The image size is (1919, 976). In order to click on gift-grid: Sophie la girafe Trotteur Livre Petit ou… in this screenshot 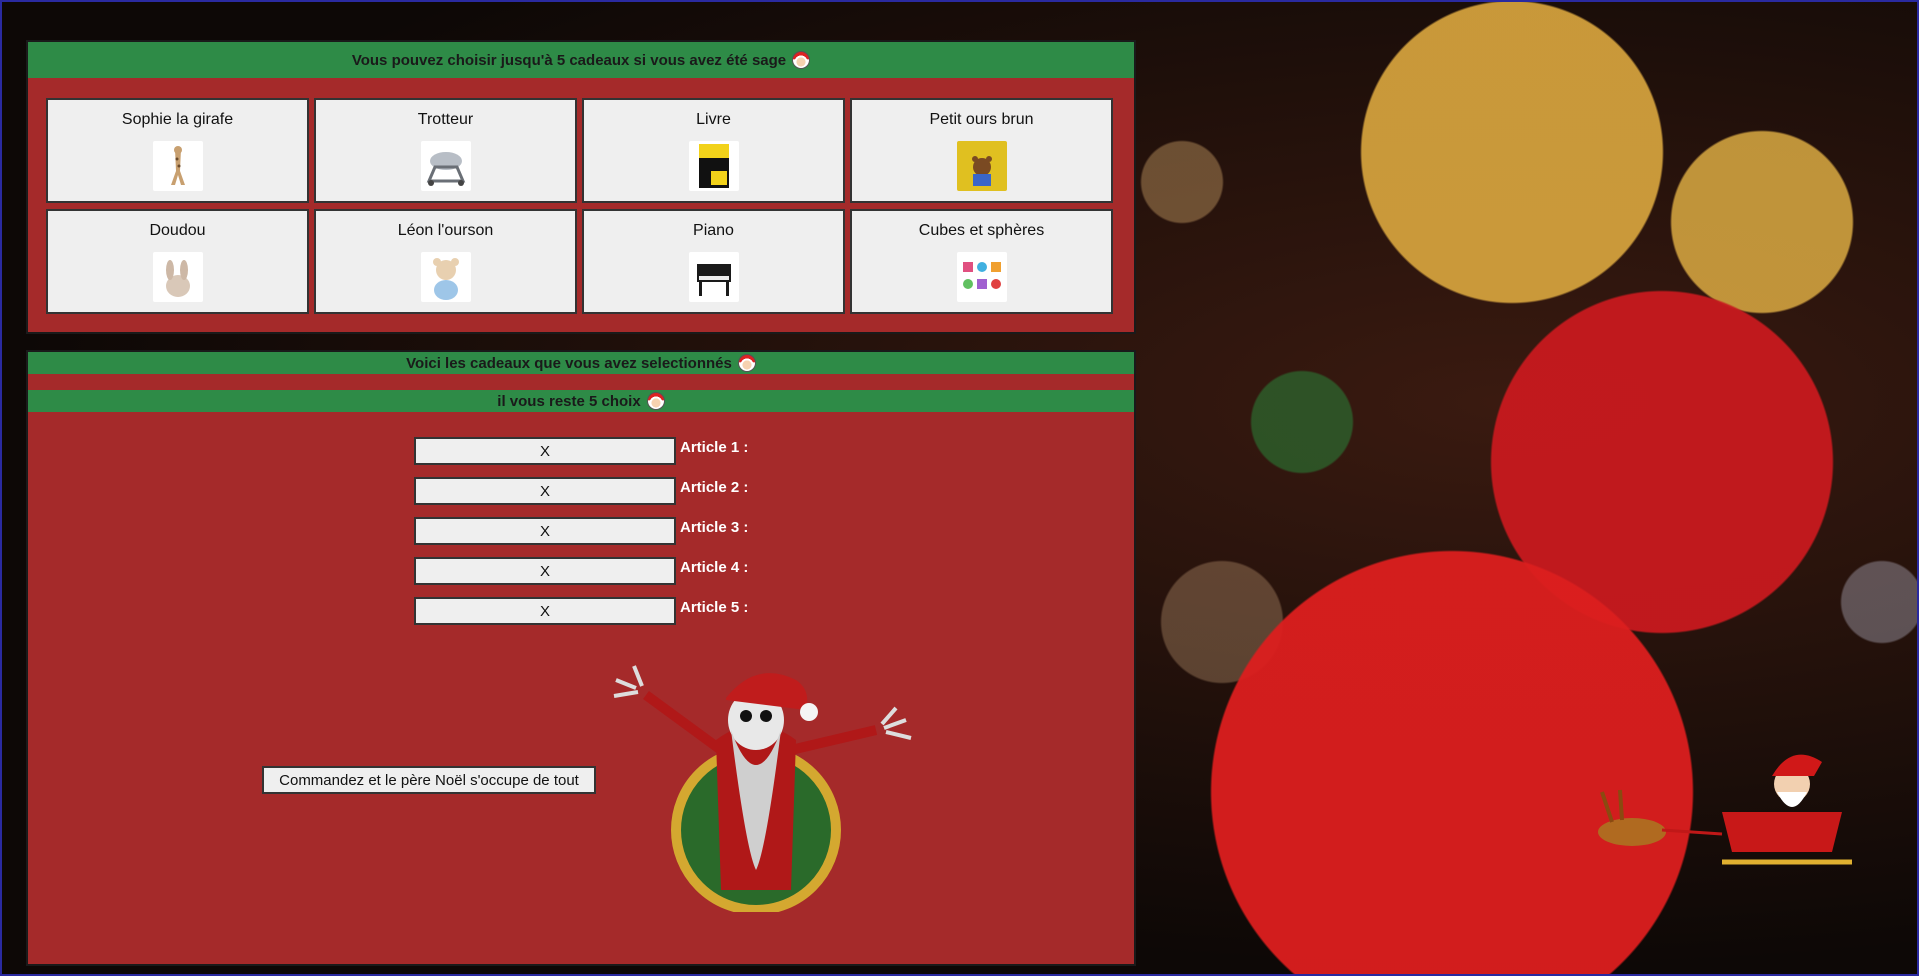, I will do `click(581, 206)`.